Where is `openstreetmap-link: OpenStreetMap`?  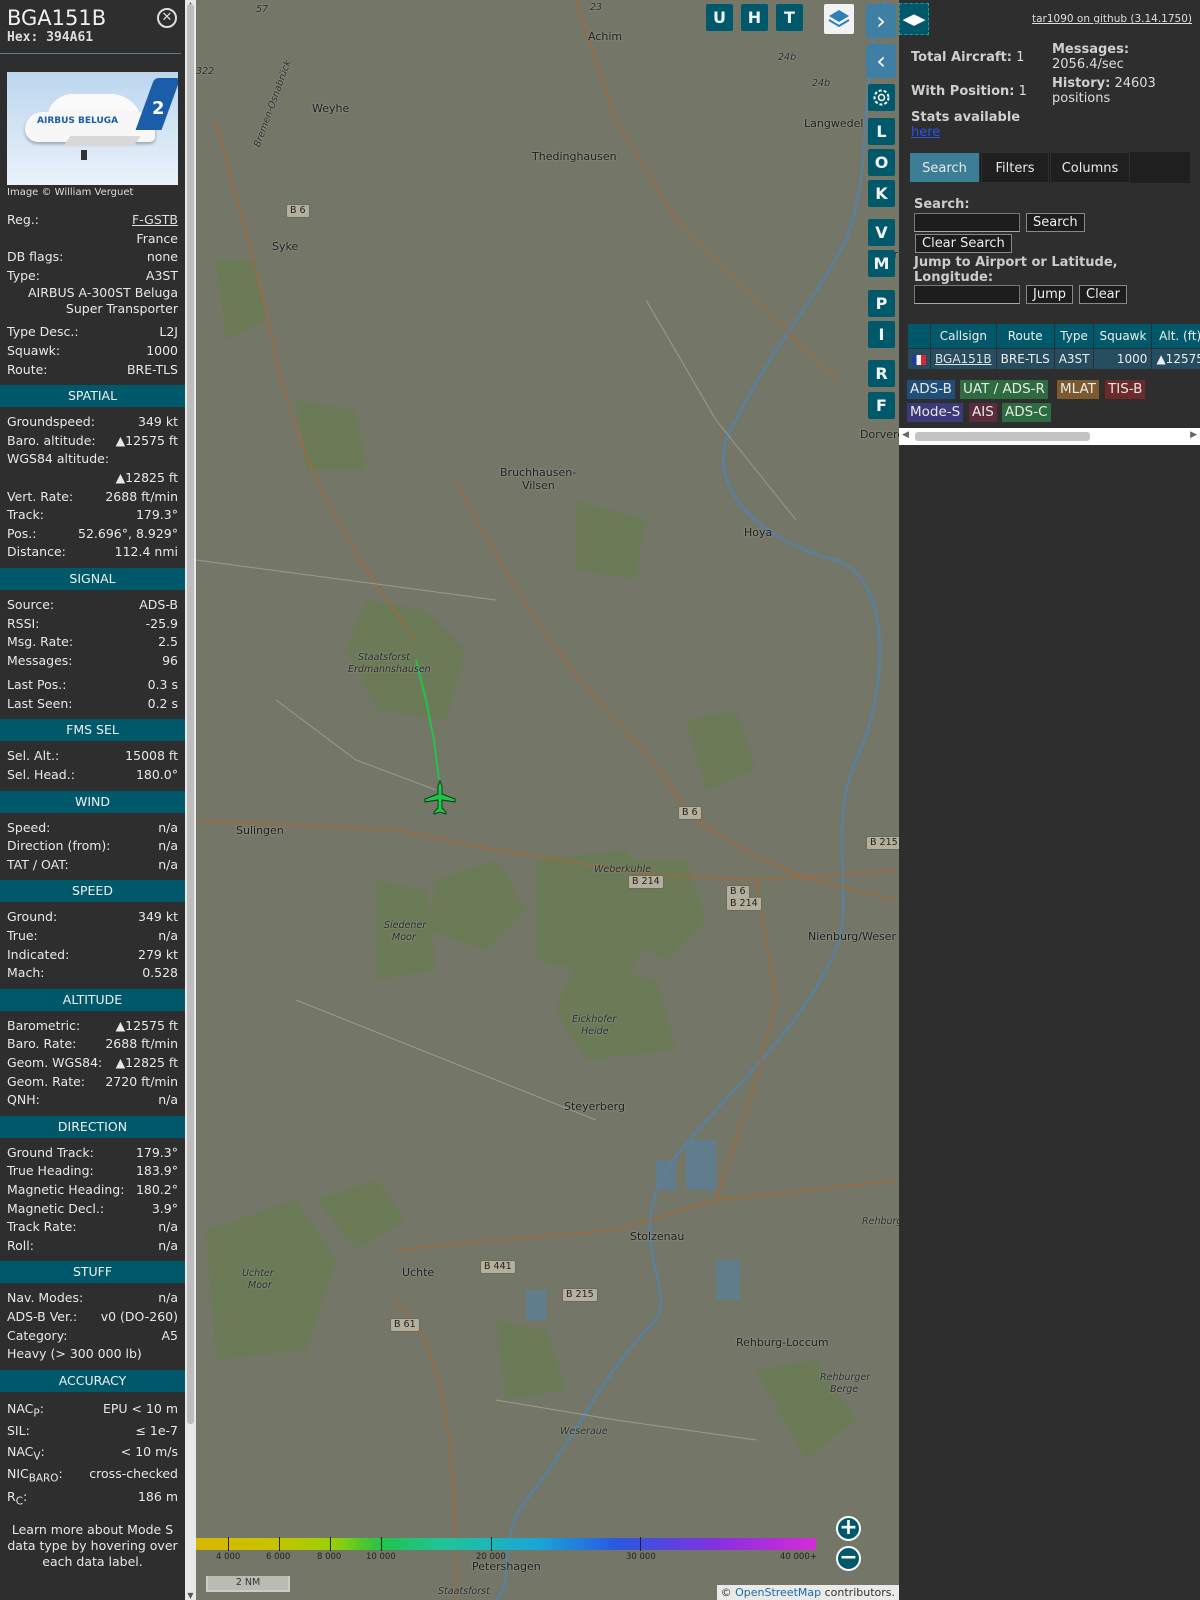
openstreetmap-link: OpenStreetMap is located at coordinates (778, 1592).